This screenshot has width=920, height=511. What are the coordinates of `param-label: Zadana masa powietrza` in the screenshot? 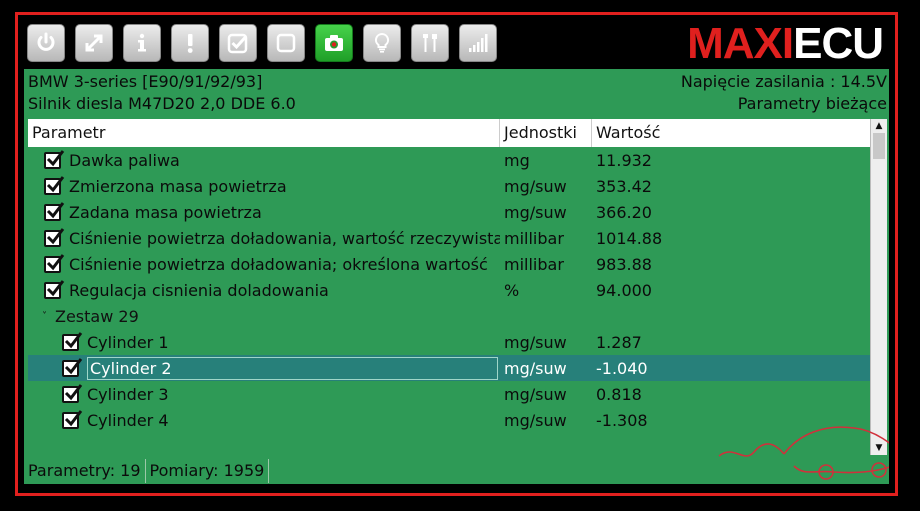 It's located at (165, 212).